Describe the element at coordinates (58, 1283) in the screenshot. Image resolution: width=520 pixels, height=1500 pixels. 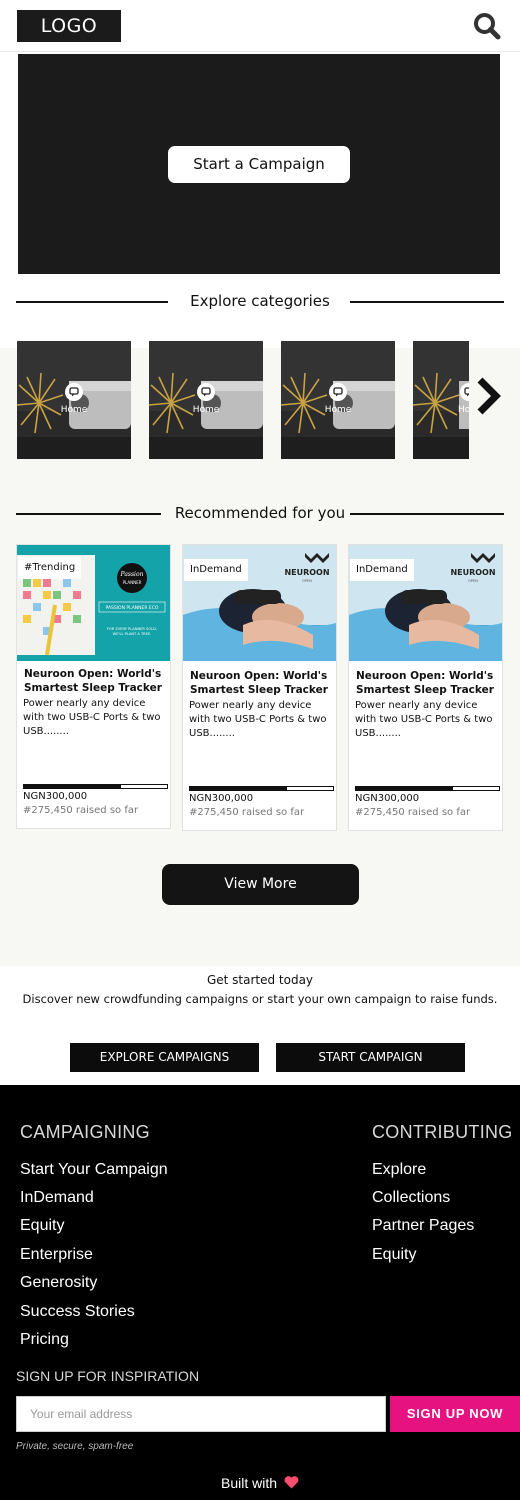
I see `footer-link-generosity: Generosity` at that location.